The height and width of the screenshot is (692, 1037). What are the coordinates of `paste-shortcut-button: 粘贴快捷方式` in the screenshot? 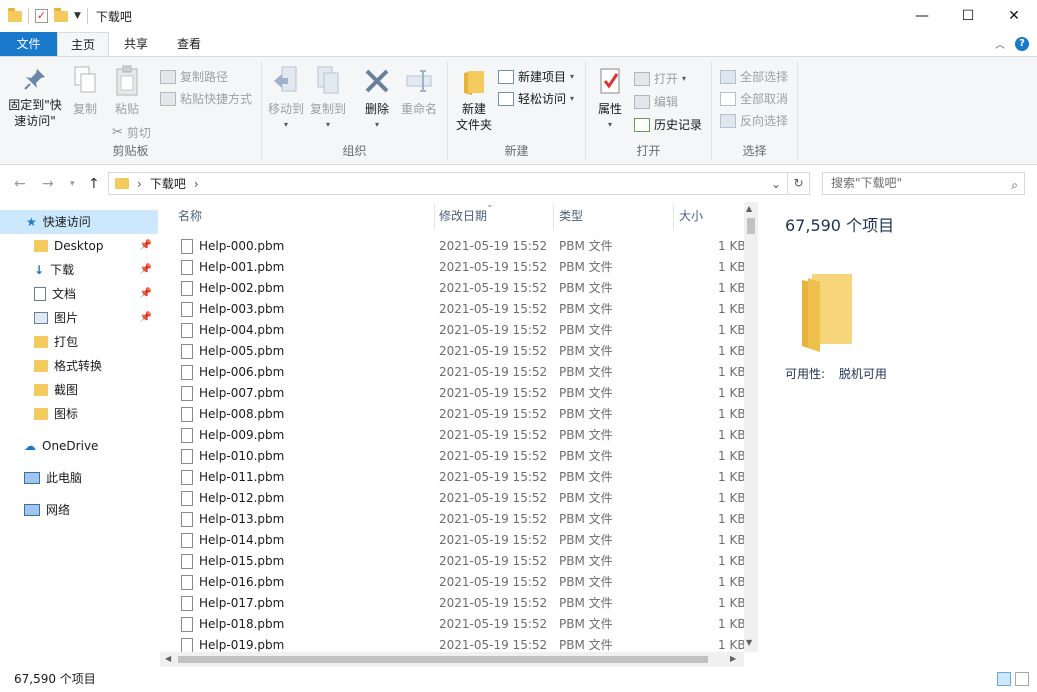 It's located at (206, 99).